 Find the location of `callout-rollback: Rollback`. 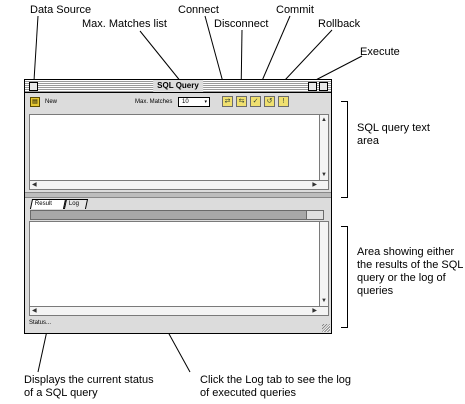

callout-rollback: Rollback is located at coordinates (339, 24).